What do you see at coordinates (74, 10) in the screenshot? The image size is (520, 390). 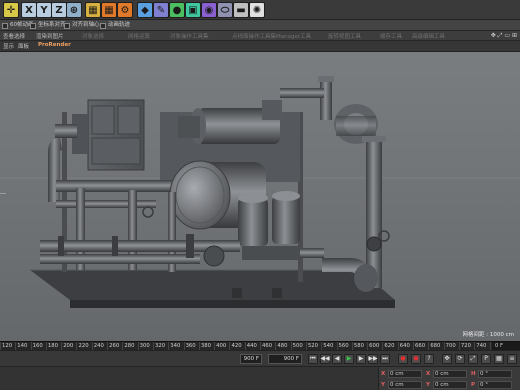 I see `coordinate-system-icon: ⊕` at bounding box center [74, 10].